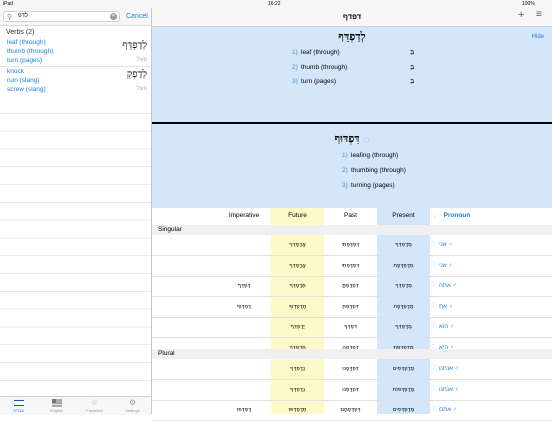  Describe the element at coordinates (378, 170) in the screenshot. I see `sense-text: thumbing (through)` at that location.